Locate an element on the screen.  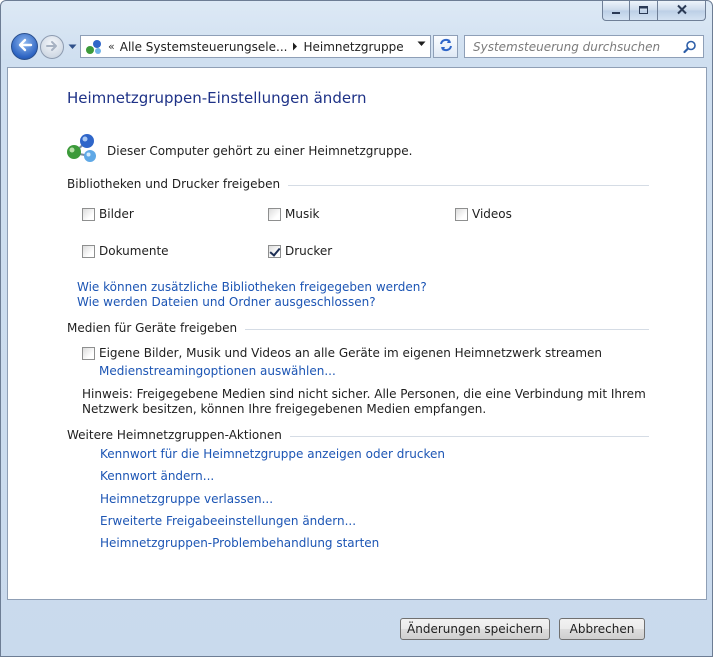
share-section-header: Bibliotheken und Drucker freigeben is located at coordinates (358, 184).